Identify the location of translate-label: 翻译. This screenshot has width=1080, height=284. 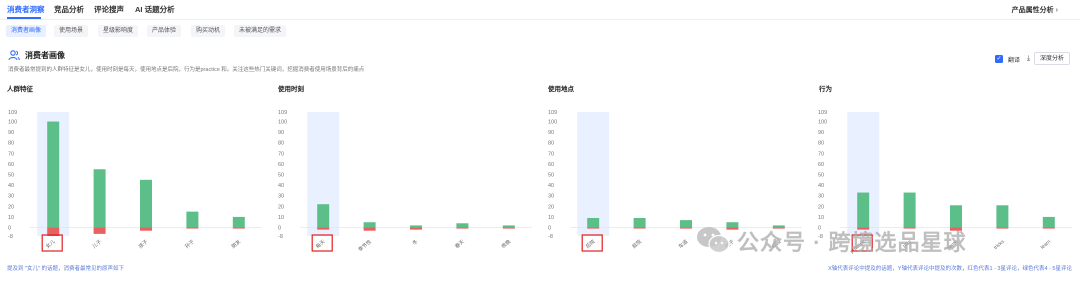
(1013, 61).